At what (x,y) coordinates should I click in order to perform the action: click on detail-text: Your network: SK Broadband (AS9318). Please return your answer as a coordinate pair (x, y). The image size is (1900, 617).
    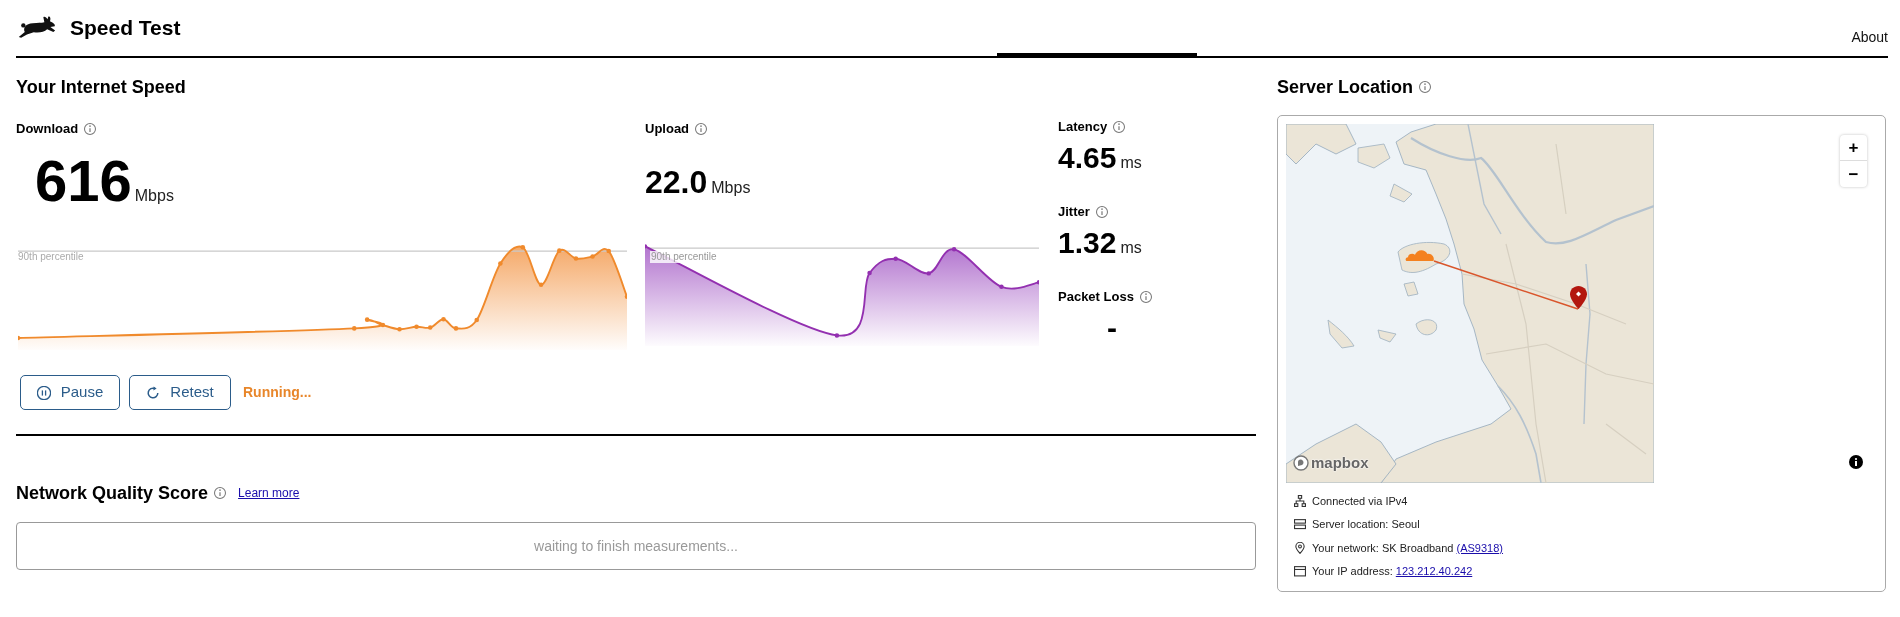
    Looking at the image, I should click on (1407, 548).